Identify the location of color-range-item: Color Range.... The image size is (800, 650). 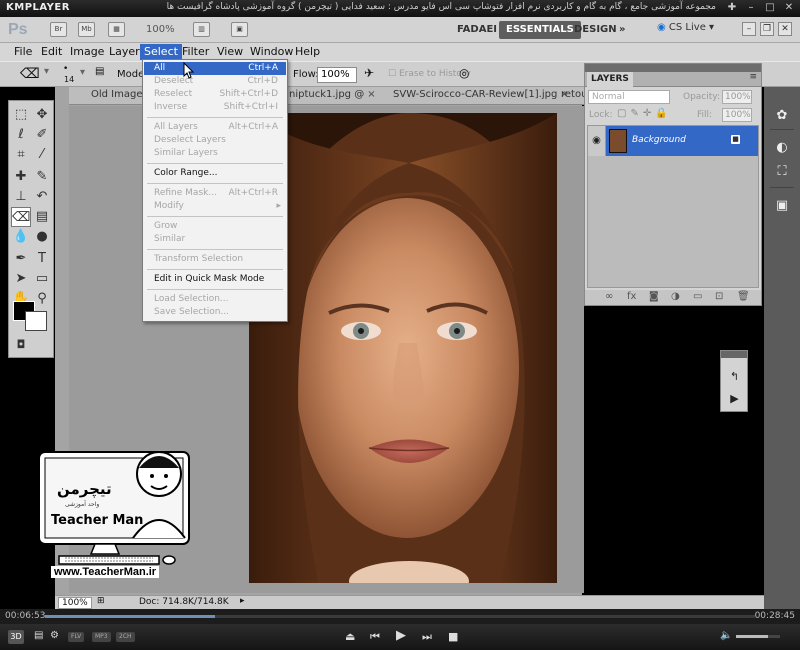
(215, 173).